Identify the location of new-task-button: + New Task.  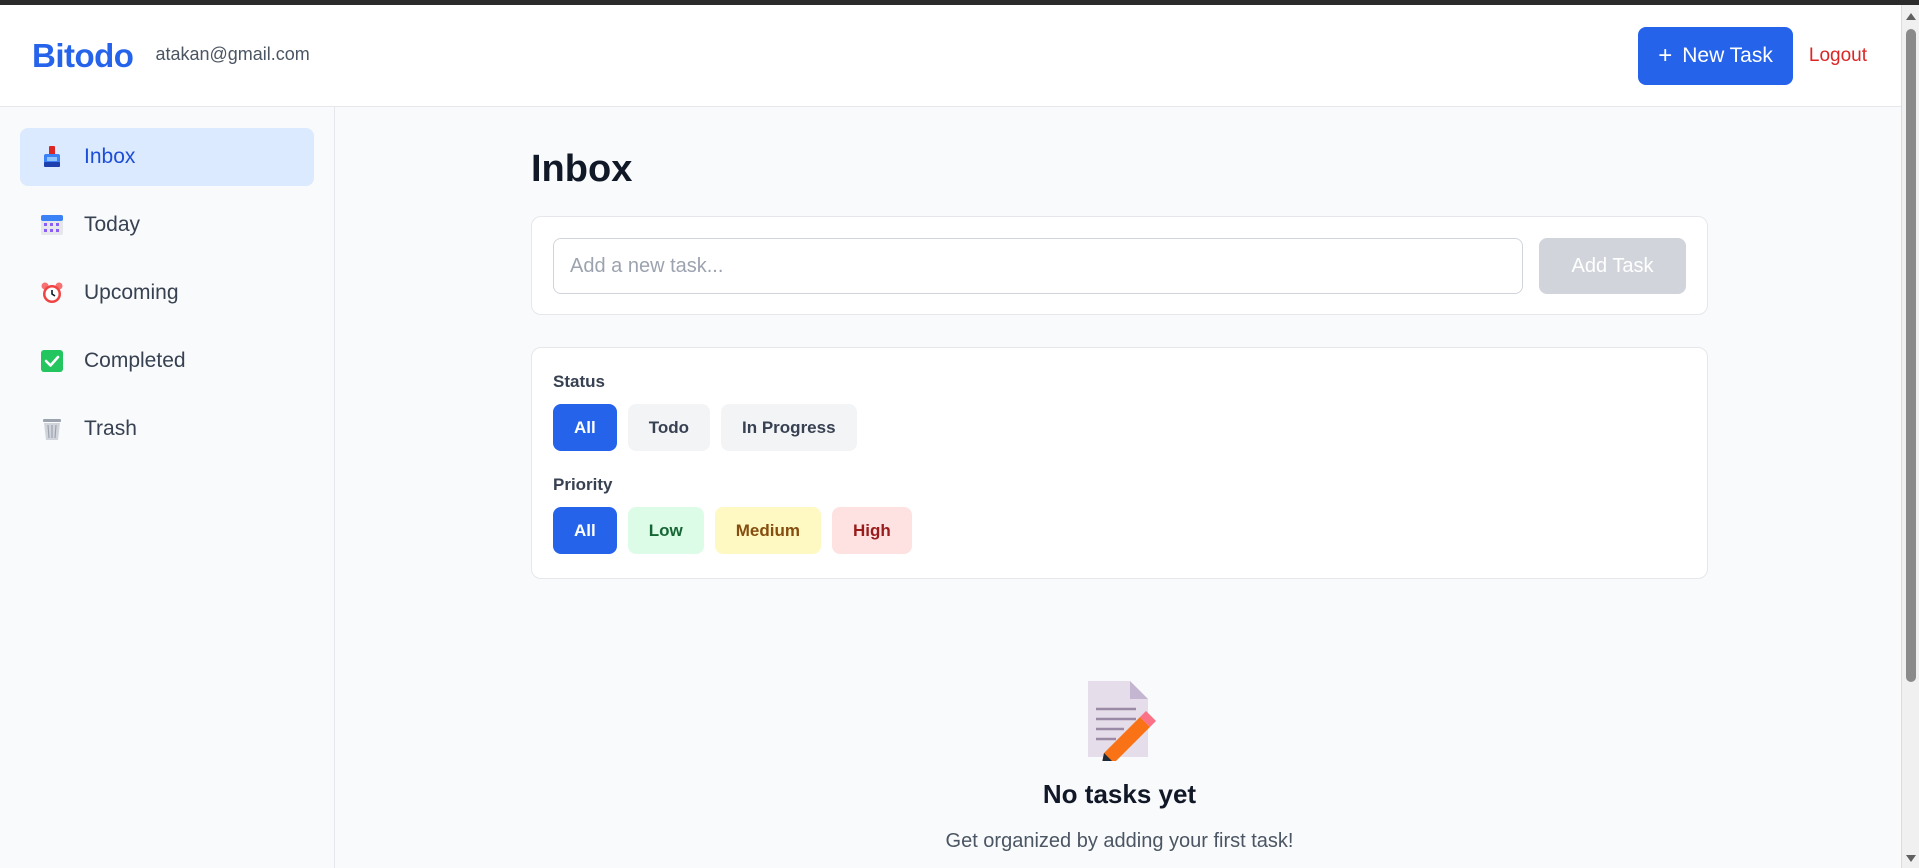
(1715, 55).